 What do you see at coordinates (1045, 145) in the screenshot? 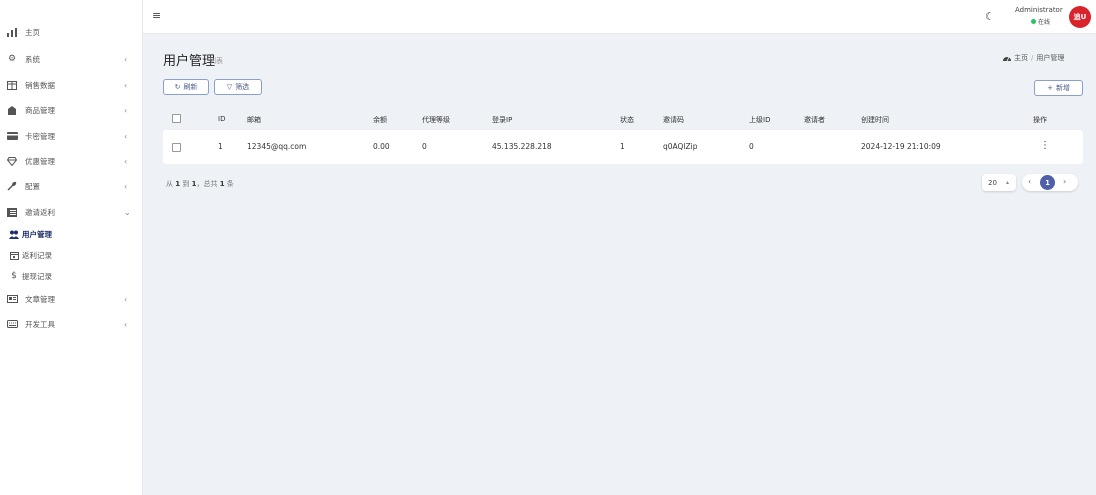
I see `row-actions-menu-icon: ⋮` at bounding box center [1045, 145].